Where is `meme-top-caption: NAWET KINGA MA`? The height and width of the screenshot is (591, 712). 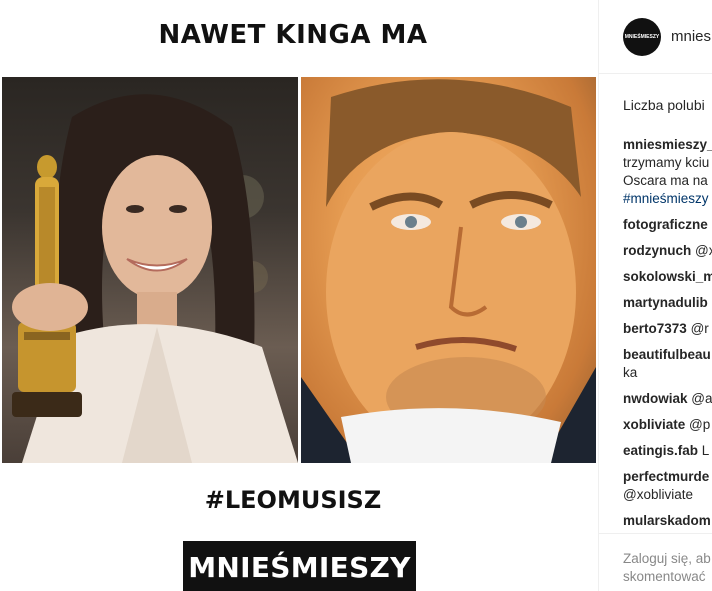 meme-top-caption: NAWET KINGA MA is located at coordinates (293, 35).